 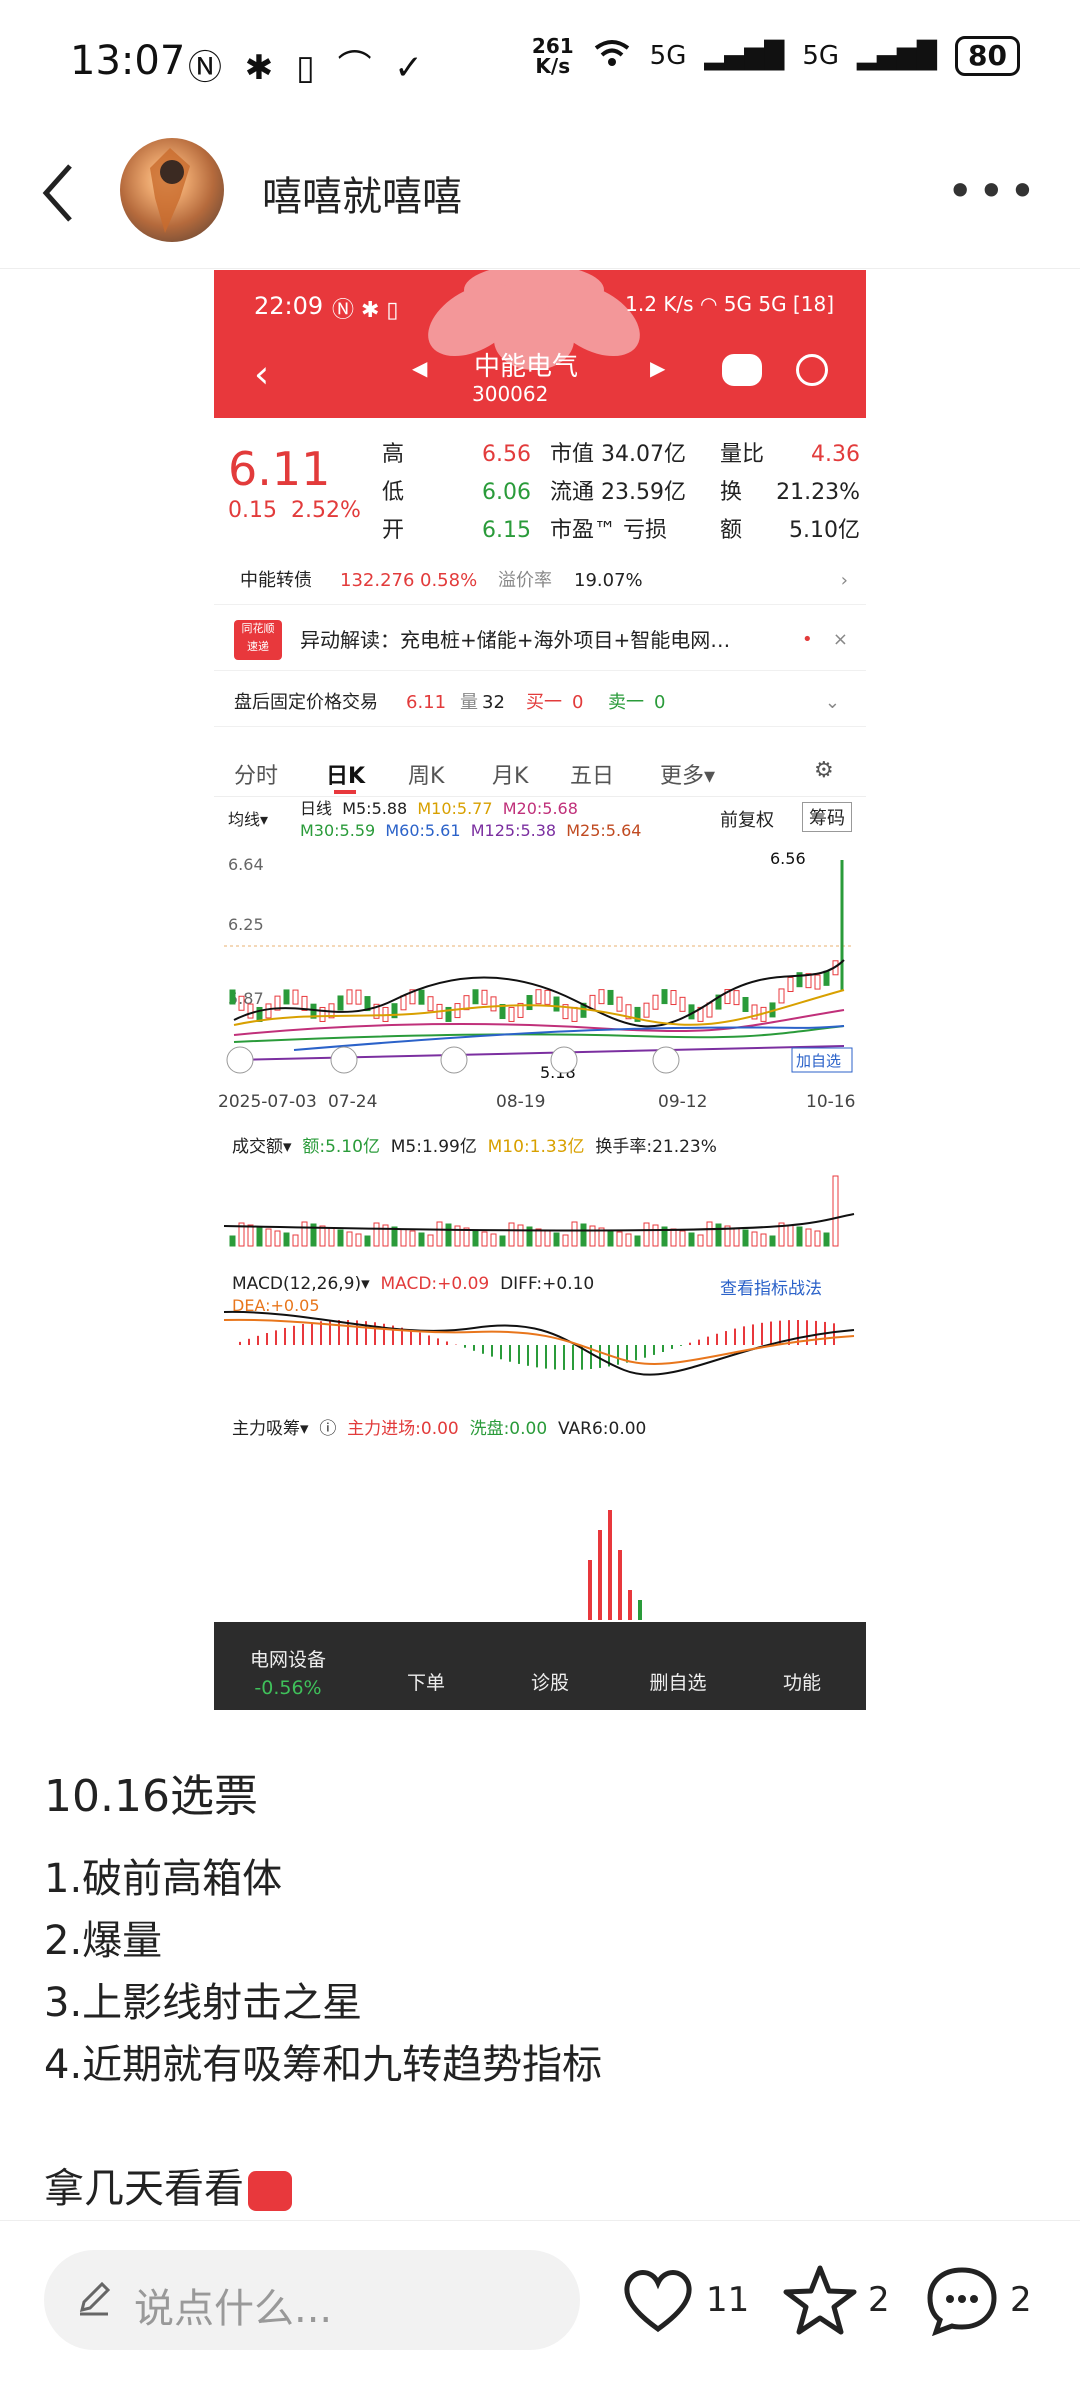 I want to click on post-item: 2.爆量, so click(x=103, y=1941).